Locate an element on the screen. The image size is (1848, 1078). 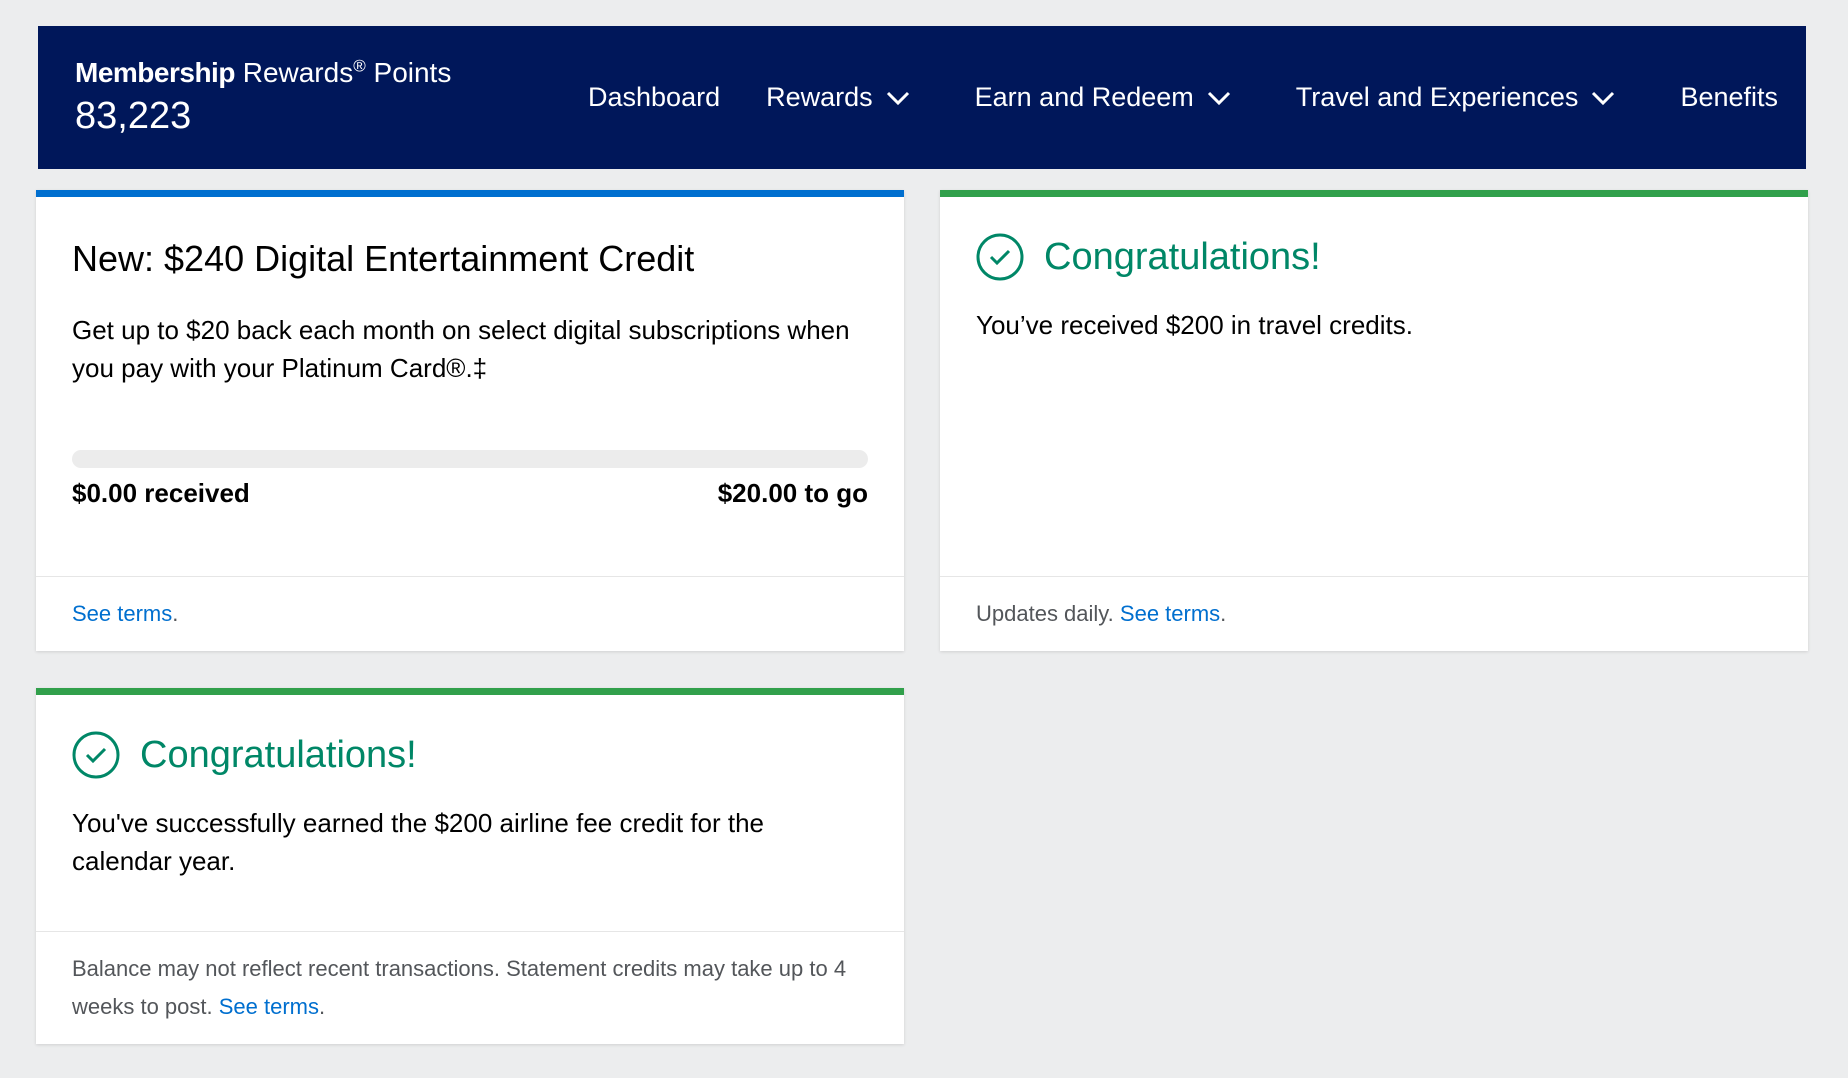
nav-item-rewards: Rewards is located at coordinates (838, 97).